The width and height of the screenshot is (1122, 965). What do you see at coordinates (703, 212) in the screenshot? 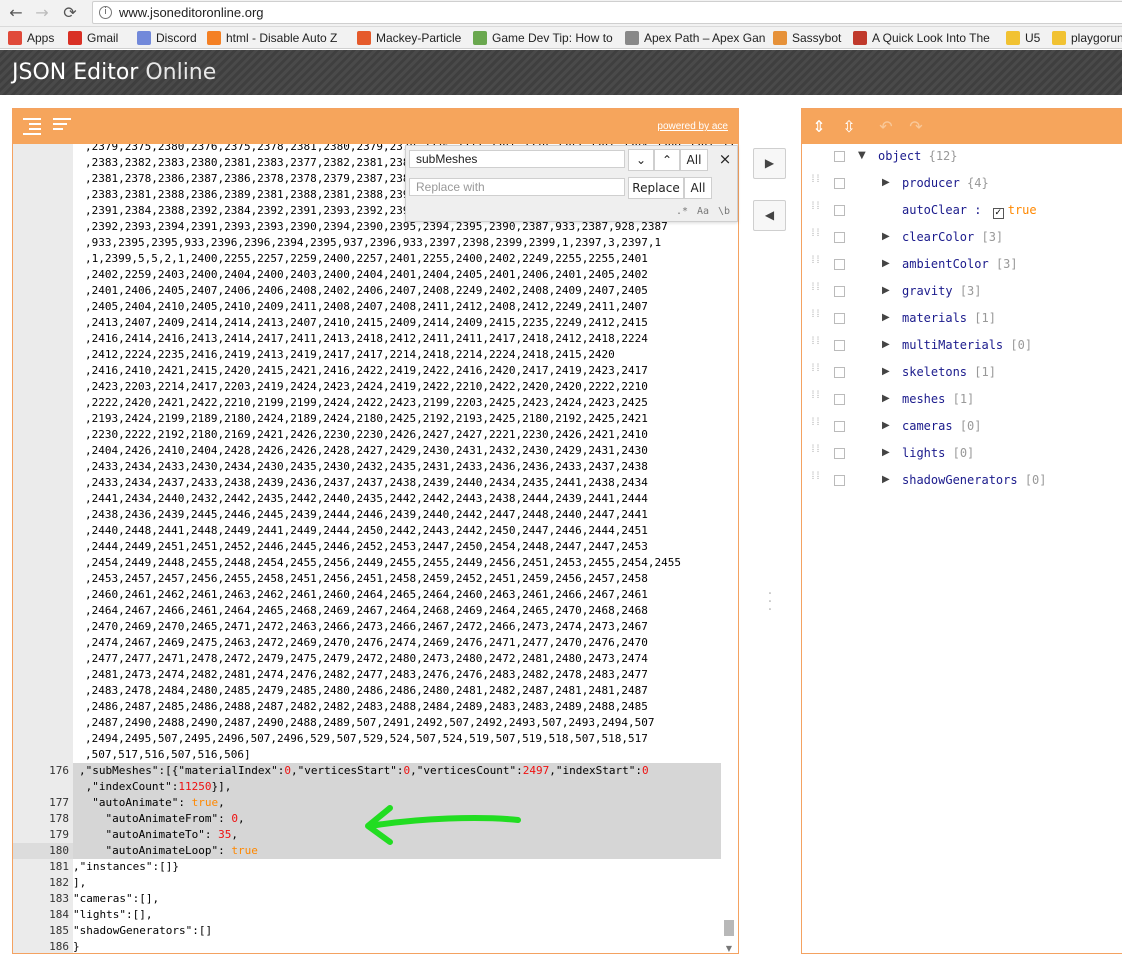
I see `case-sensitive-toggle: Aa` at bounding box center [703, 212].